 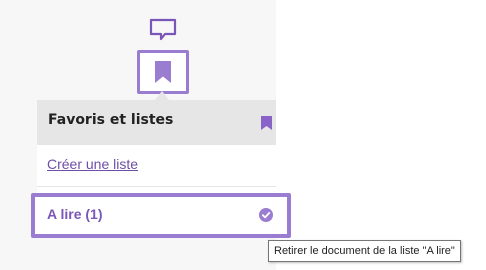 What do you see at coordinates (364, 251) in the screenshot?
I see `tooltip: Retirer le document de la liste "A lire"` at bounding box center [364, 251].